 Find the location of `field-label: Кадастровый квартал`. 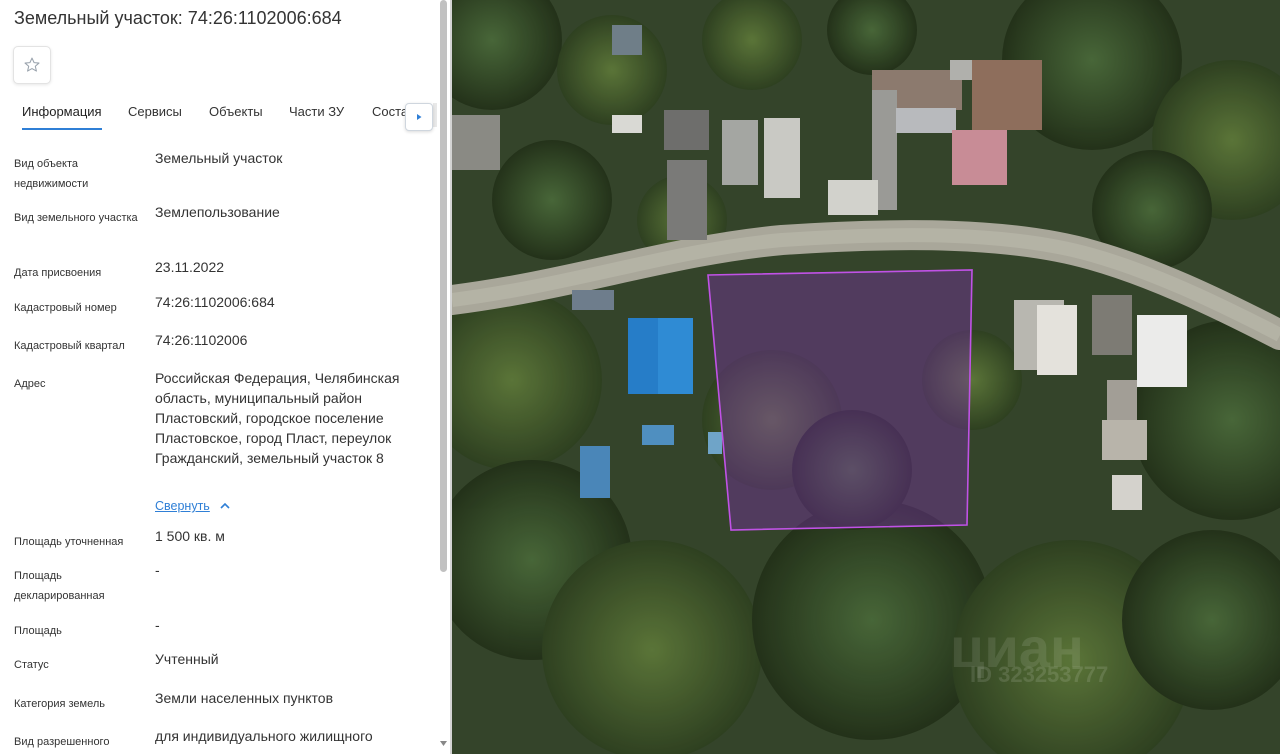

field-label: Кадастровый квартал is located at coordinates (69, 346).